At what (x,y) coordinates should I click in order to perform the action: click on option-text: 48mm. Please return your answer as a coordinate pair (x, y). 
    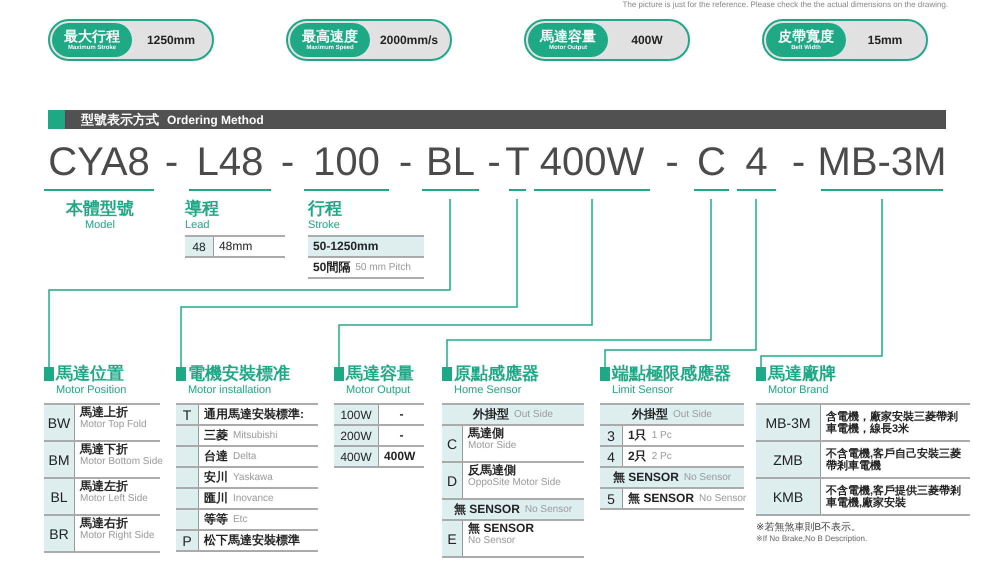
    Looking at the image, I should click on (235, 246).